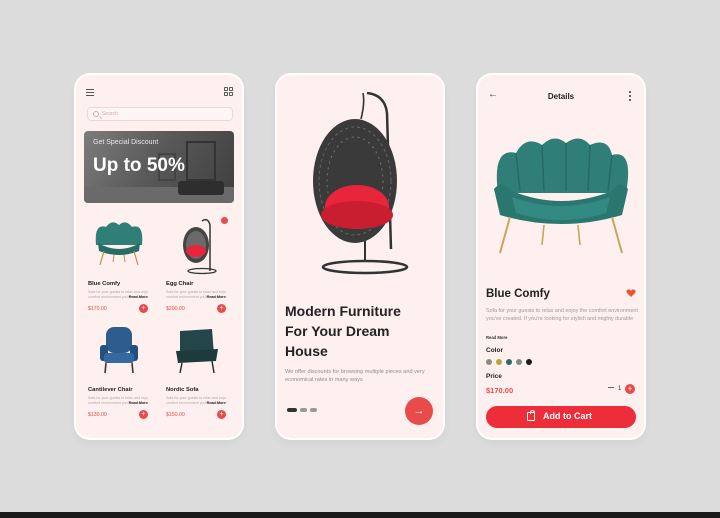 Image resolution: width=720 pixels, height=518 pixels. What do you see at coordinates (292, 410) in the screenshot?
I see `pager-dot-active` at bounding box center [292, 410].